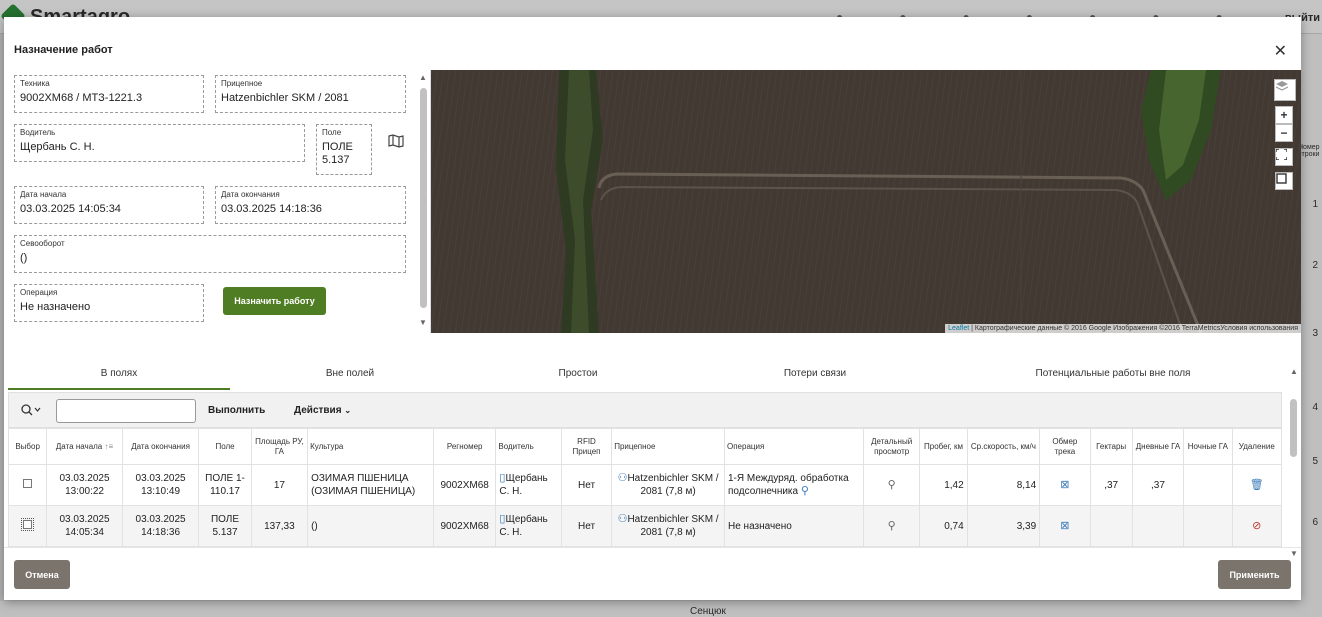  What do you see at coordinates (397, 142) in the screenshot?
I see `map-icon` at bounding box center [397, 142].